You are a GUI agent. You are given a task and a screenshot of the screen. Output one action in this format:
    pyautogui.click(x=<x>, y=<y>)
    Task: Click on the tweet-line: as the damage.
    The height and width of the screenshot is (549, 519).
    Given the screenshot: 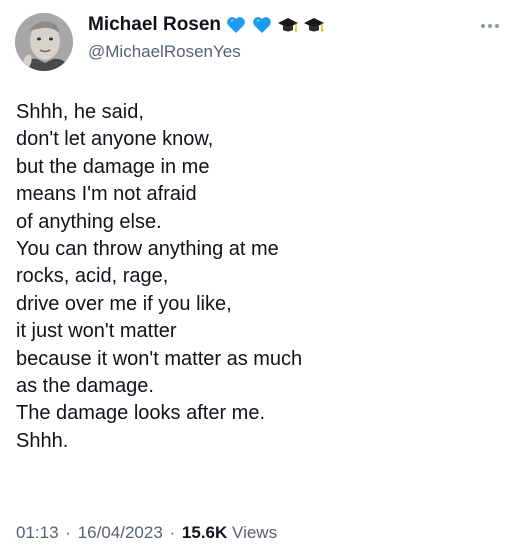 What is the action you would take?
    pyautogui.click(x=85, y=386)
    